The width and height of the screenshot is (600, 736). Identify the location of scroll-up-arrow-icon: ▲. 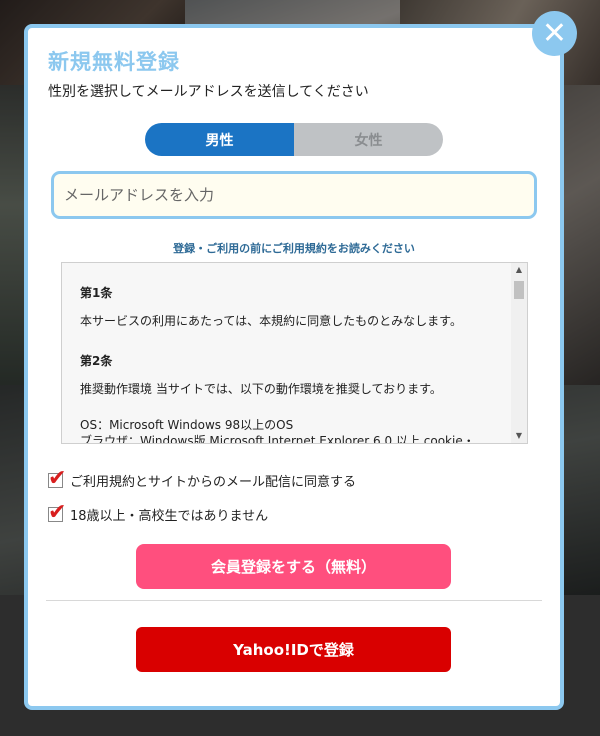
(519, 270).